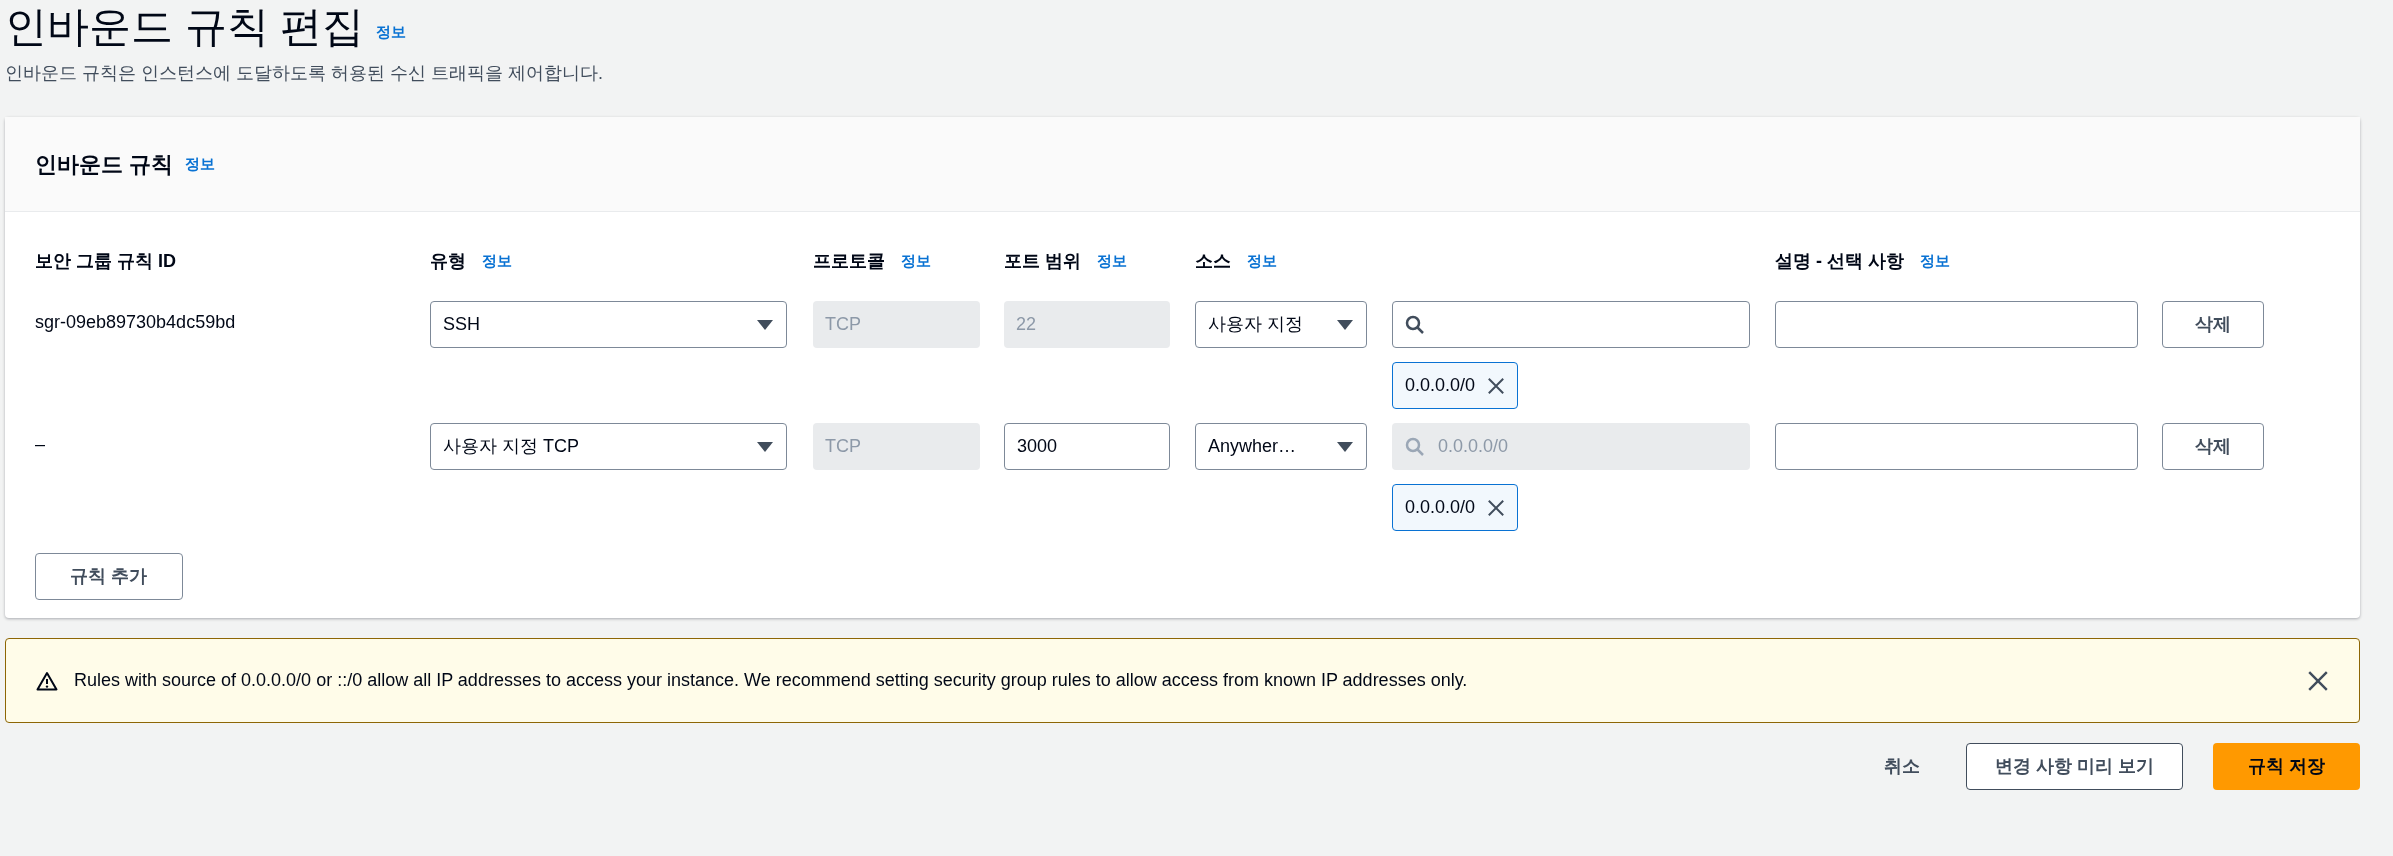 The width and height of the screenshot is (2393, 856). What do you see at coordinates (1571, 324) in the screenshot?
I see `source-search-field` at bounding box center [1571, 324].